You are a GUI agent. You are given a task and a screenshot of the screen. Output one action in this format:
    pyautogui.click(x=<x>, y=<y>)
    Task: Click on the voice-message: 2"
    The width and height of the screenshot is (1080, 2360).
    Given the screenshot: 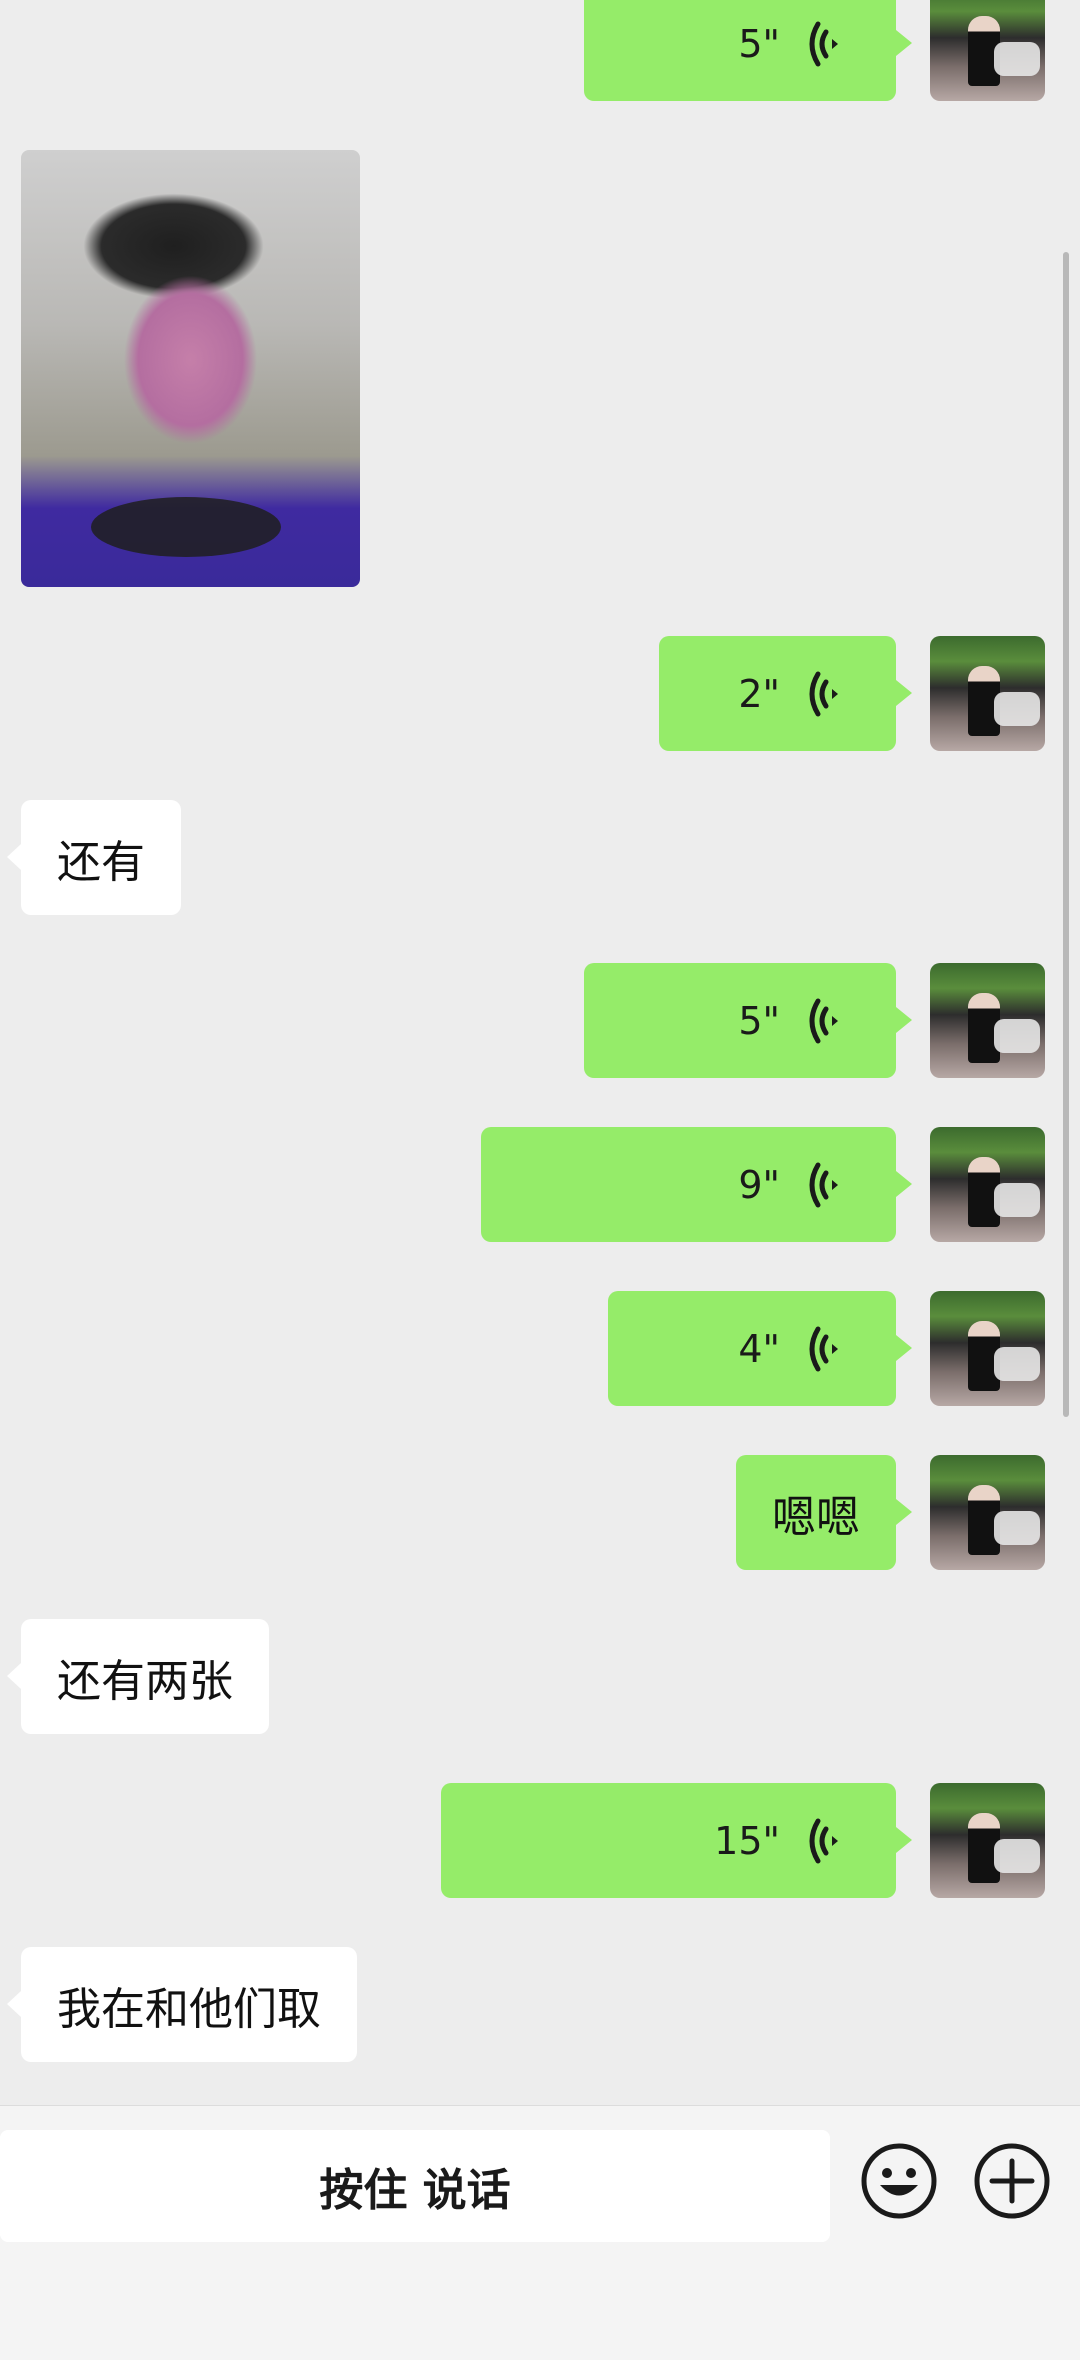 What is the action you would take?
    pyautogui.click(x=785, y=693)
    